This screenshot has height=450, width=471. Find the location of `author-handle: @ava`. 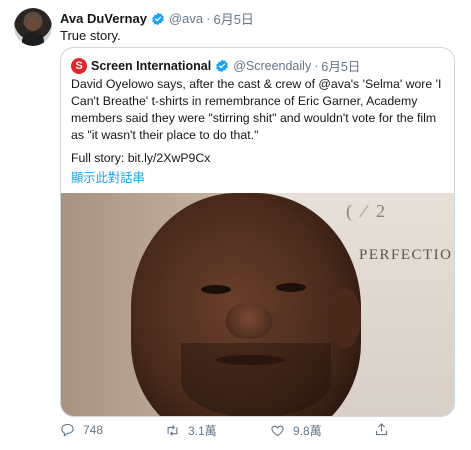

author-handle: @ava is located at coordinates (186, 18).